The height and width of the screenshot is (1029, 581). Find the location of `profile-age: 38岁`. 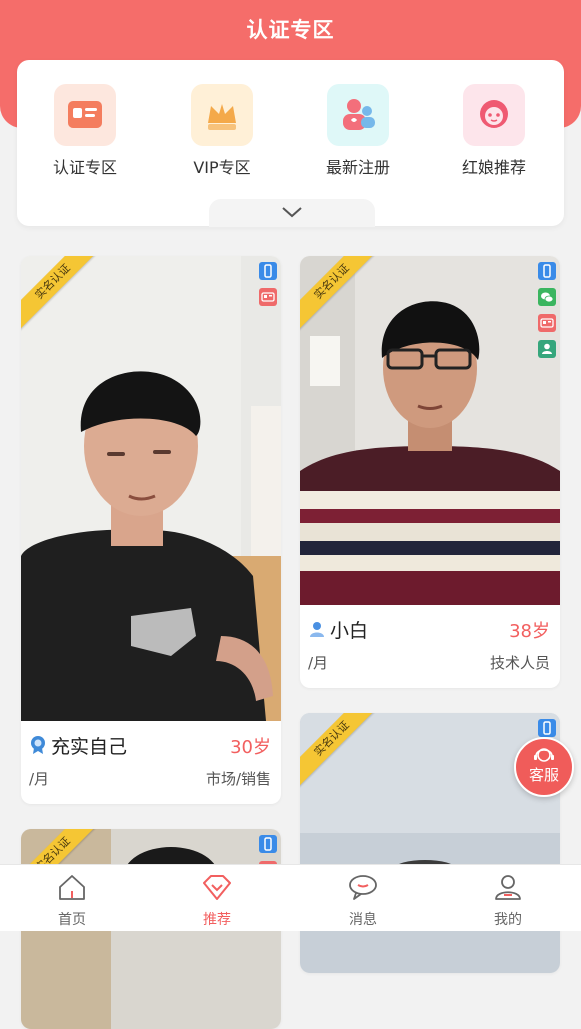

profile-age: 38岁 is located at coordinates (529, 631).